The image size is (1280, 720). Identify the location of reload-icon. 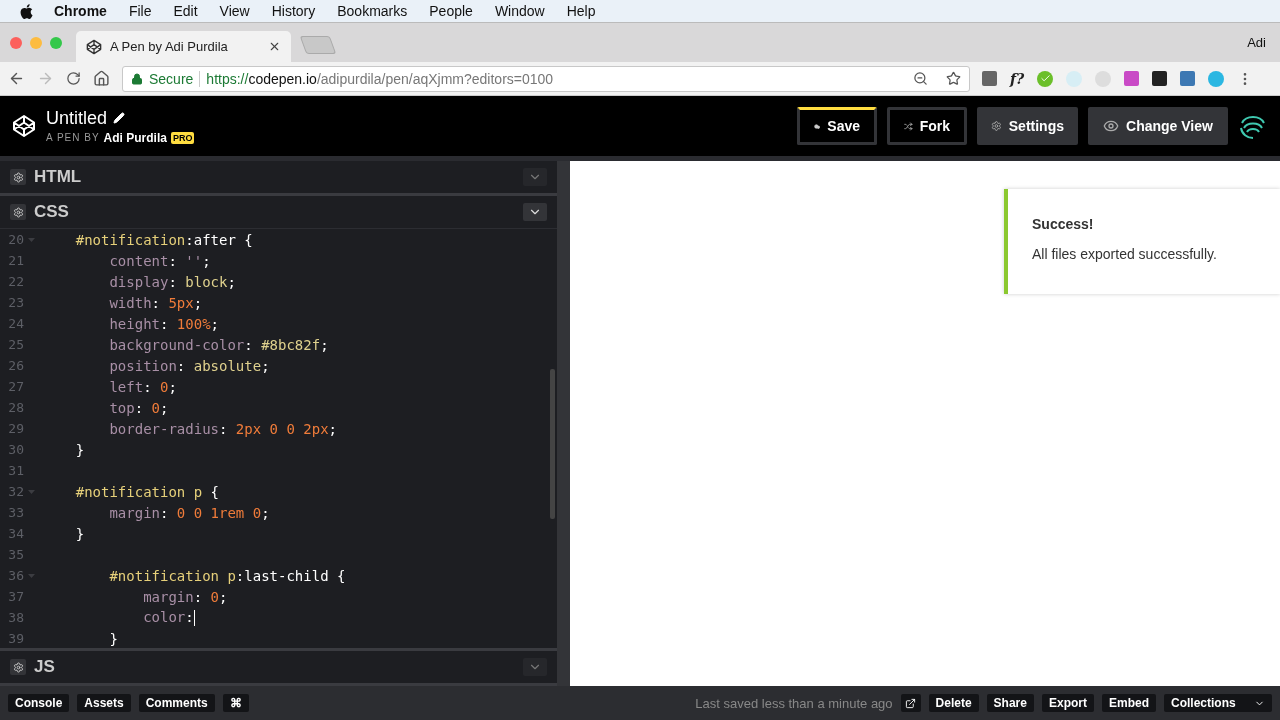
(73, 78).